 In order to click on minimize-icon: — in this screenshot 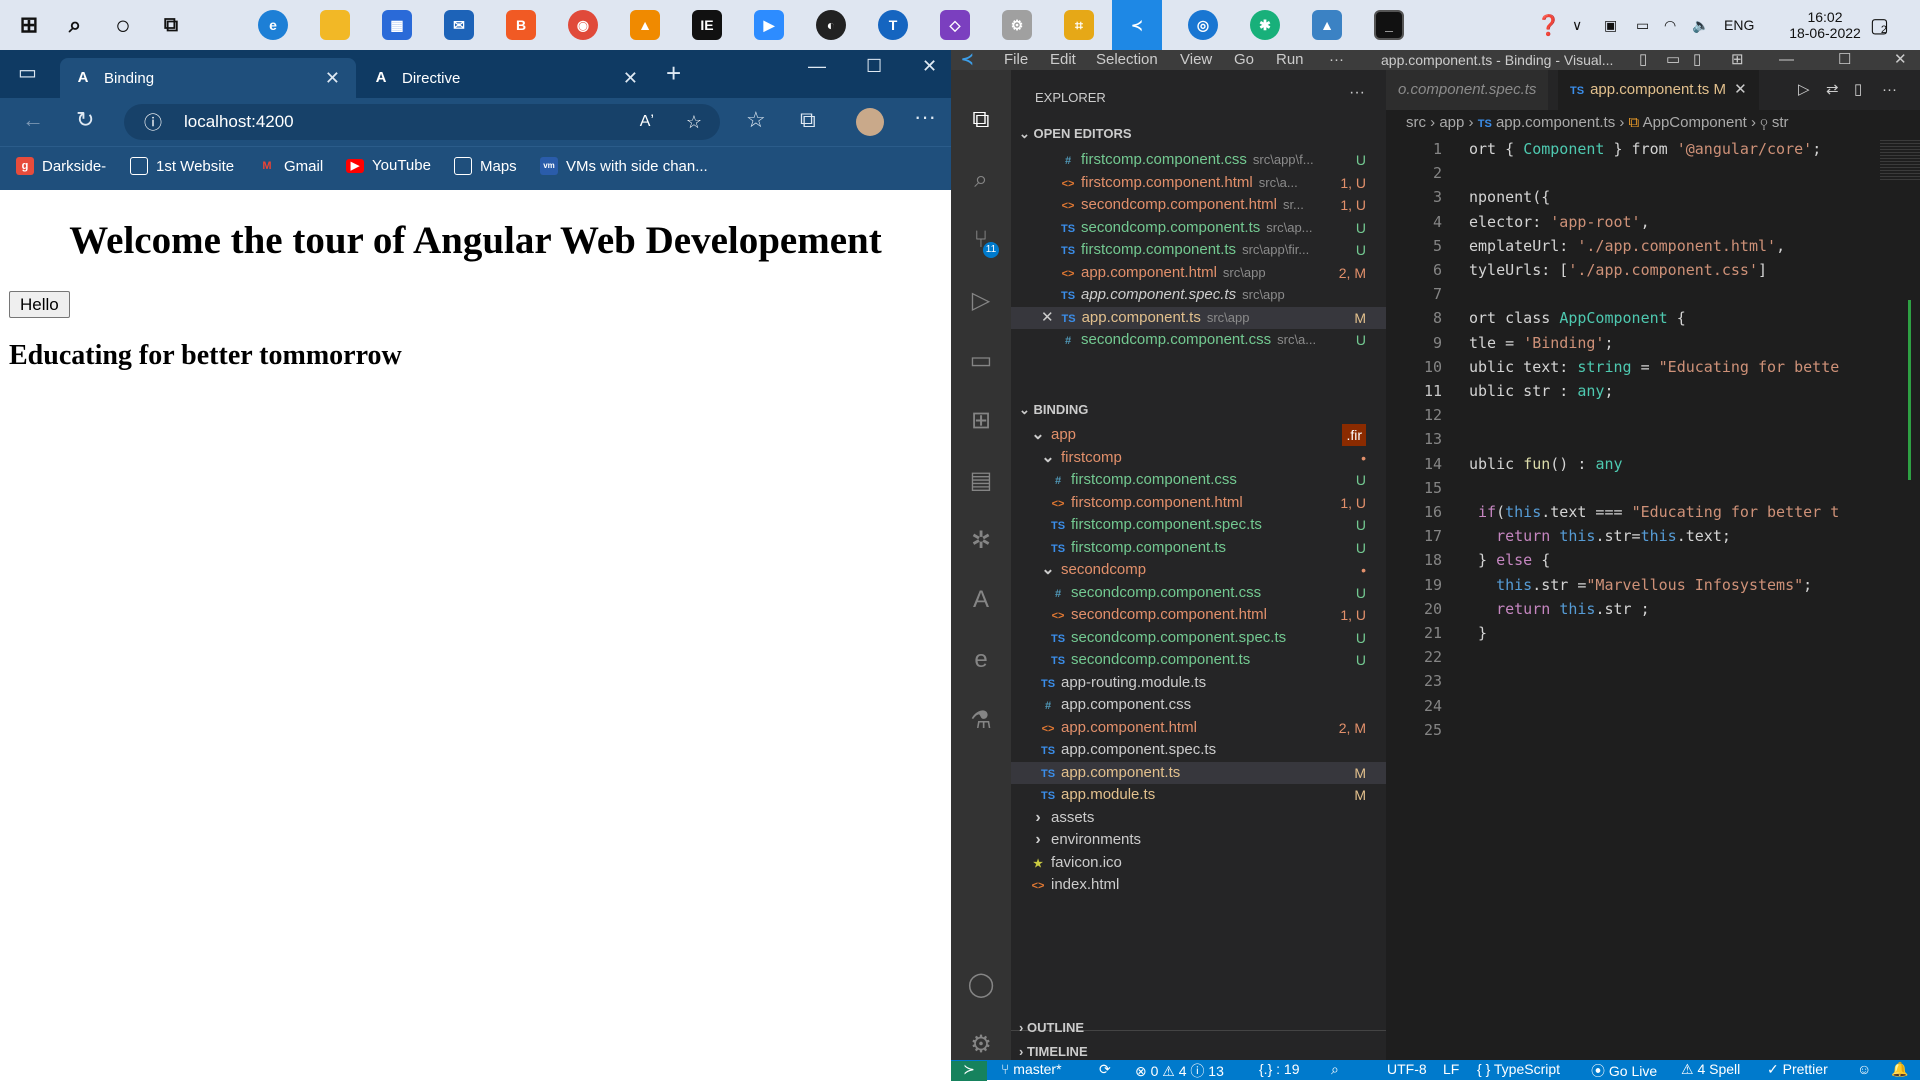, I will do `click(817, 66)`.